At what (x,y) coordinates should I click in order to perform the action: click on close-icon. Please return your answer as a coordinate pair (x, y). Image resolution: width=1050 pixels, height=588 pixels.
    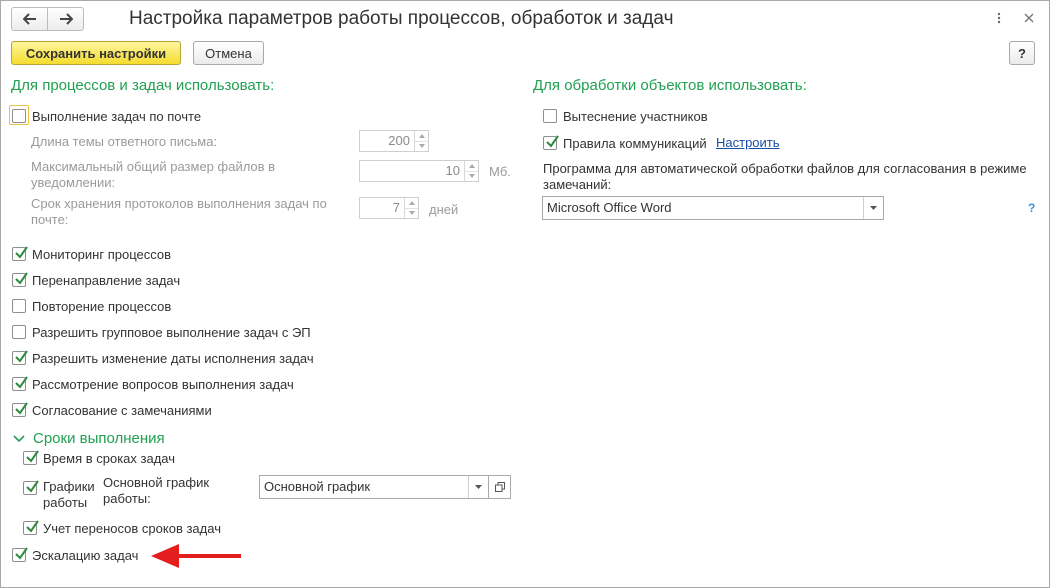
    Looking at the image, I should click on (1029, 18).